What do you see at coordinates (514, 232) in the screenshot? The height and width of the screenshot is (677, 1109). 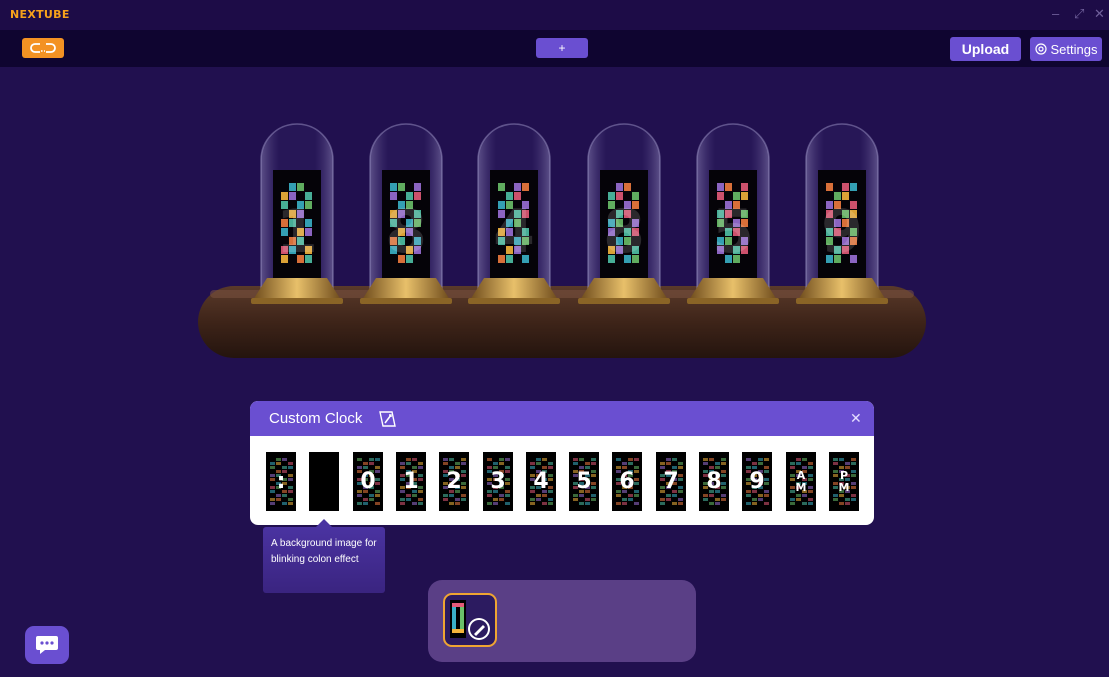 I see `tube-digit: 4` at bounding box center [514, 232].